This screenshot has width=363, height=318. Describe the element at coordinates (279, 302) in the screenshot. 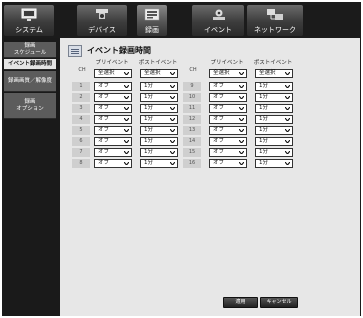

I see `cancel-button: キャンセル` at that location.